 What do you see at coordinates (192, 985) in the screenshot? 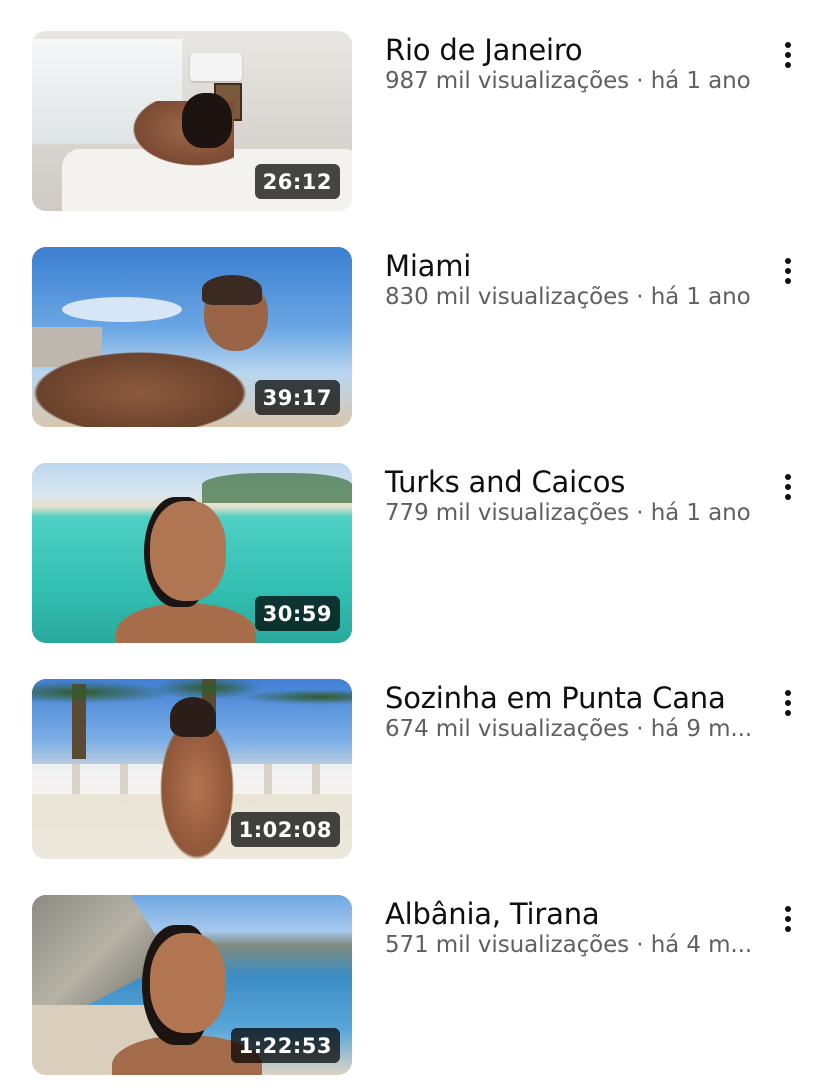
I see `video-thumbnail: 1:22:53` at bounding box center [192, 985].